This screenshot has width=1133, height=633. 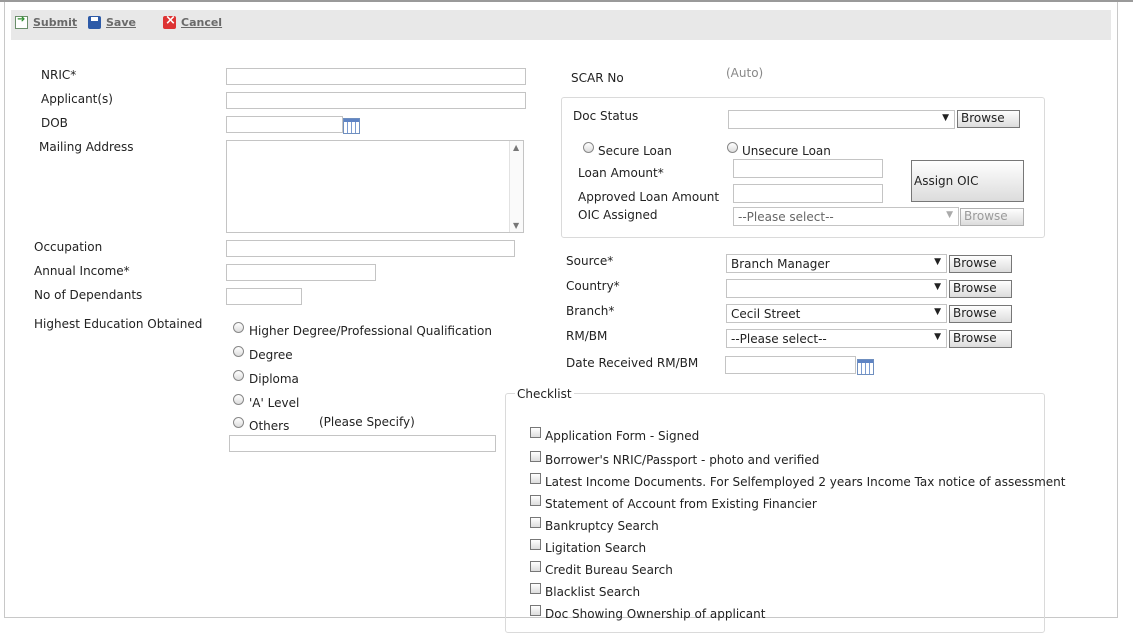 What do you see at coordinates (967, 181) in the screenshot?
I see `assign-oic-button: Assign OIC` at bounding box center [967, 181].